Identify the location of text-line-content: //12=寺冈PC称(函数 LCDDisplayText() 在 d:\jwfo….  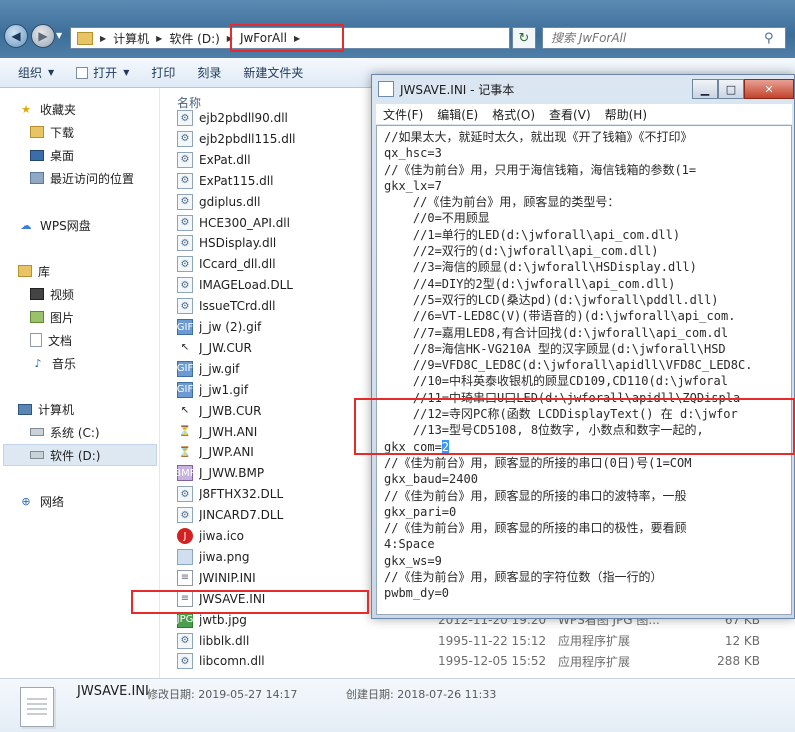
(561, 414).